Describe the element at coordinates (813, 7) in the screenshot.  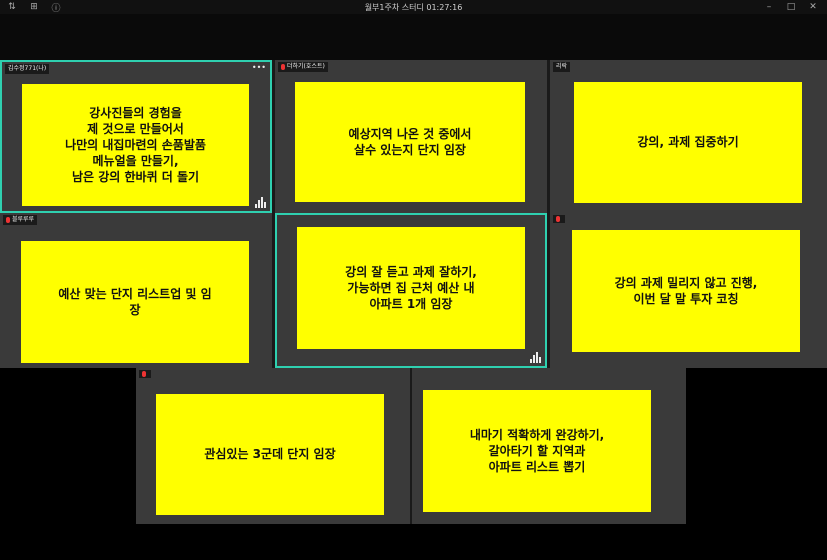
I see `close-button: ✕` at that location.